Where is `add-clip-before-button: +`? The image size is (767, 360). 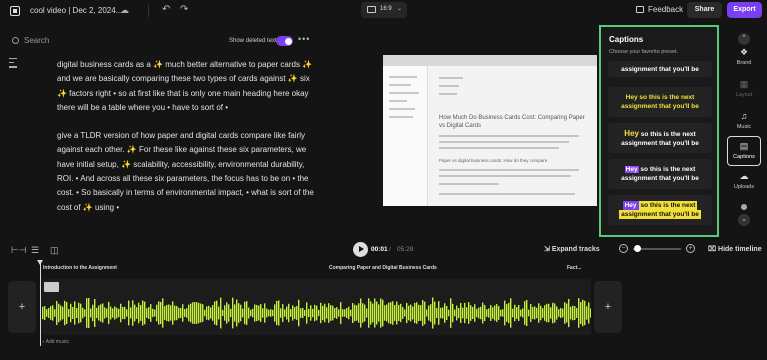
add-clip-before-button: + is located at coordinates (22, 307).